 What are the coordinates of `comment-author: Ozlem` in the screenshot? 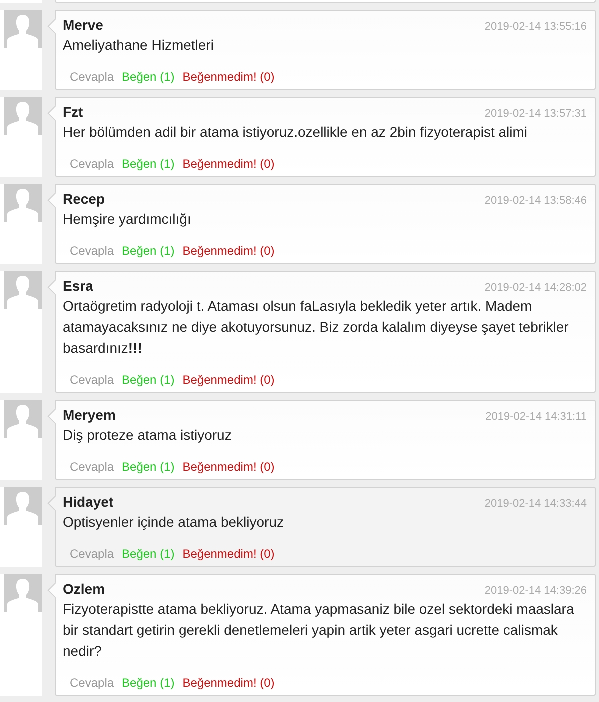 It's located at (84, 589).